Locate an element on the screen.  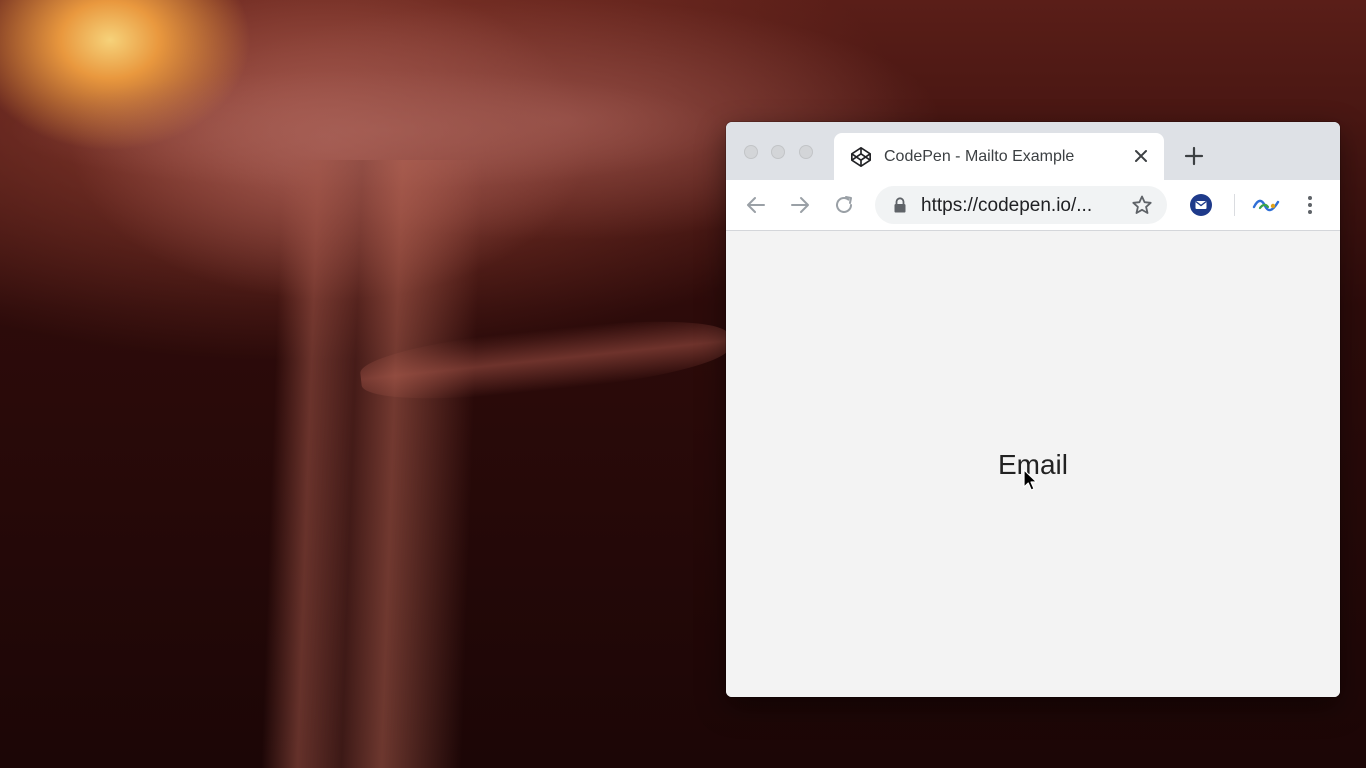
lock-icon is located at coordinates (900, 205).